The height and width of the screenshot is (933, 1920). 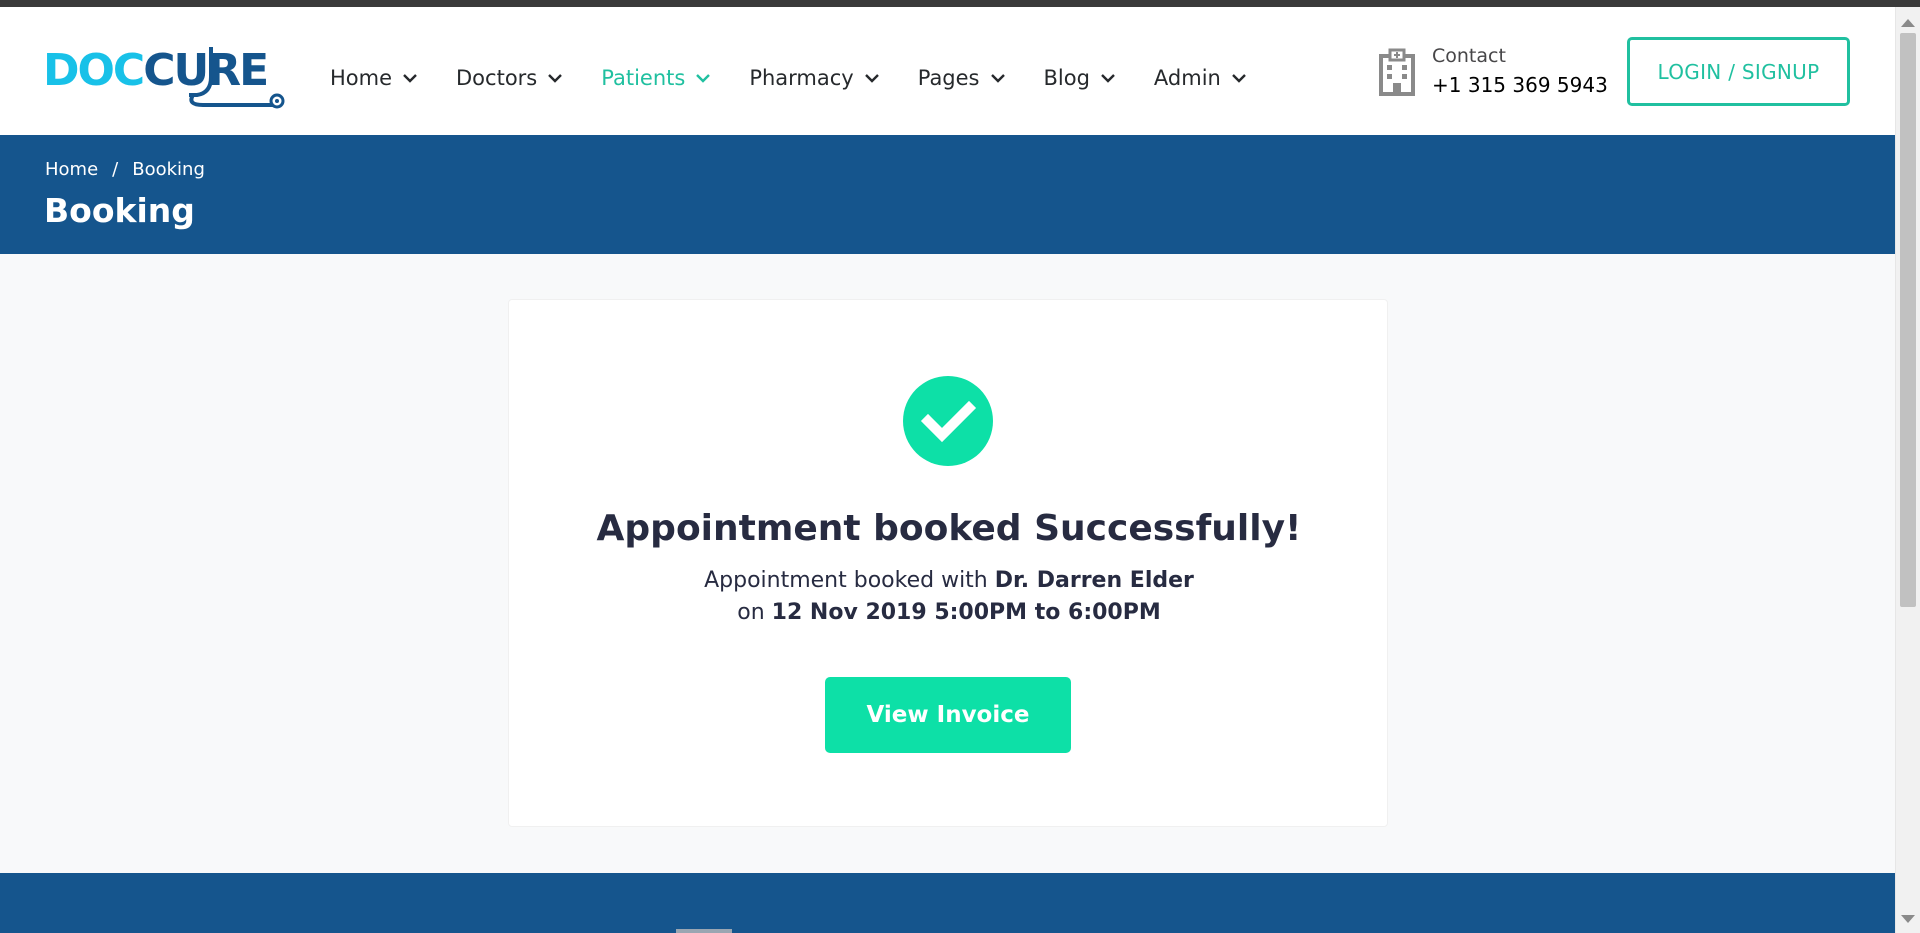 What do you see at coordinates (1066, 78) in the screenshot?
I see `nav-item-label: Blog` at bounding box center [1066, 78].